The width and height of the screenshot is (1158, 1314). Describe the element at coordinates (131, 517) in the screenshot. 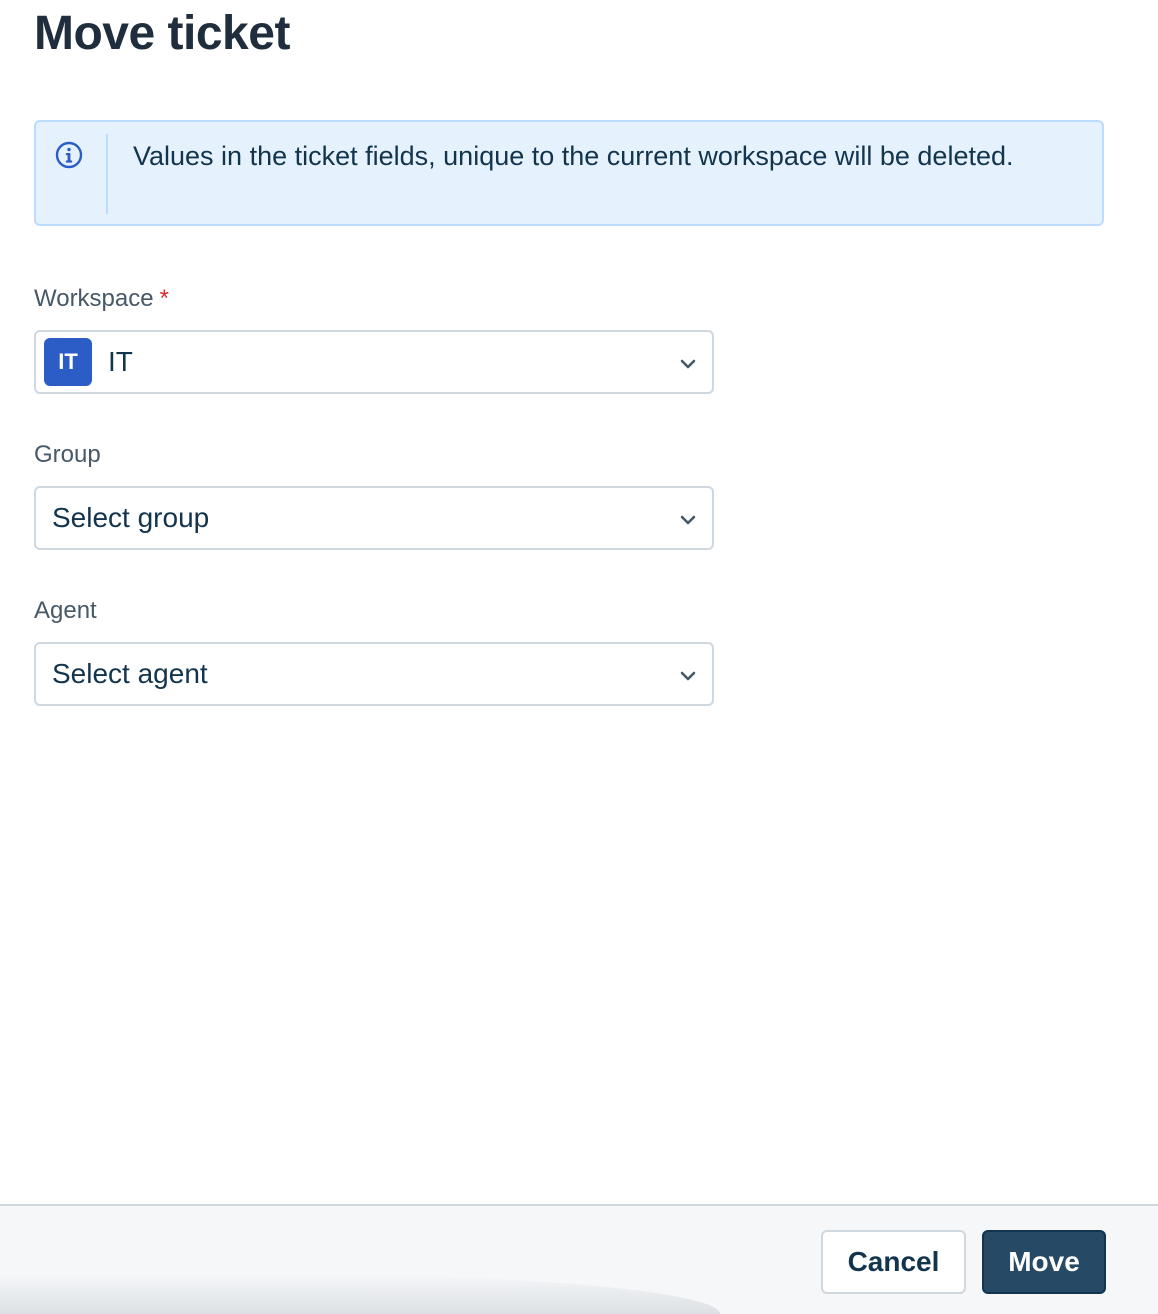

I see `group-placeholder: Select group` at that location.